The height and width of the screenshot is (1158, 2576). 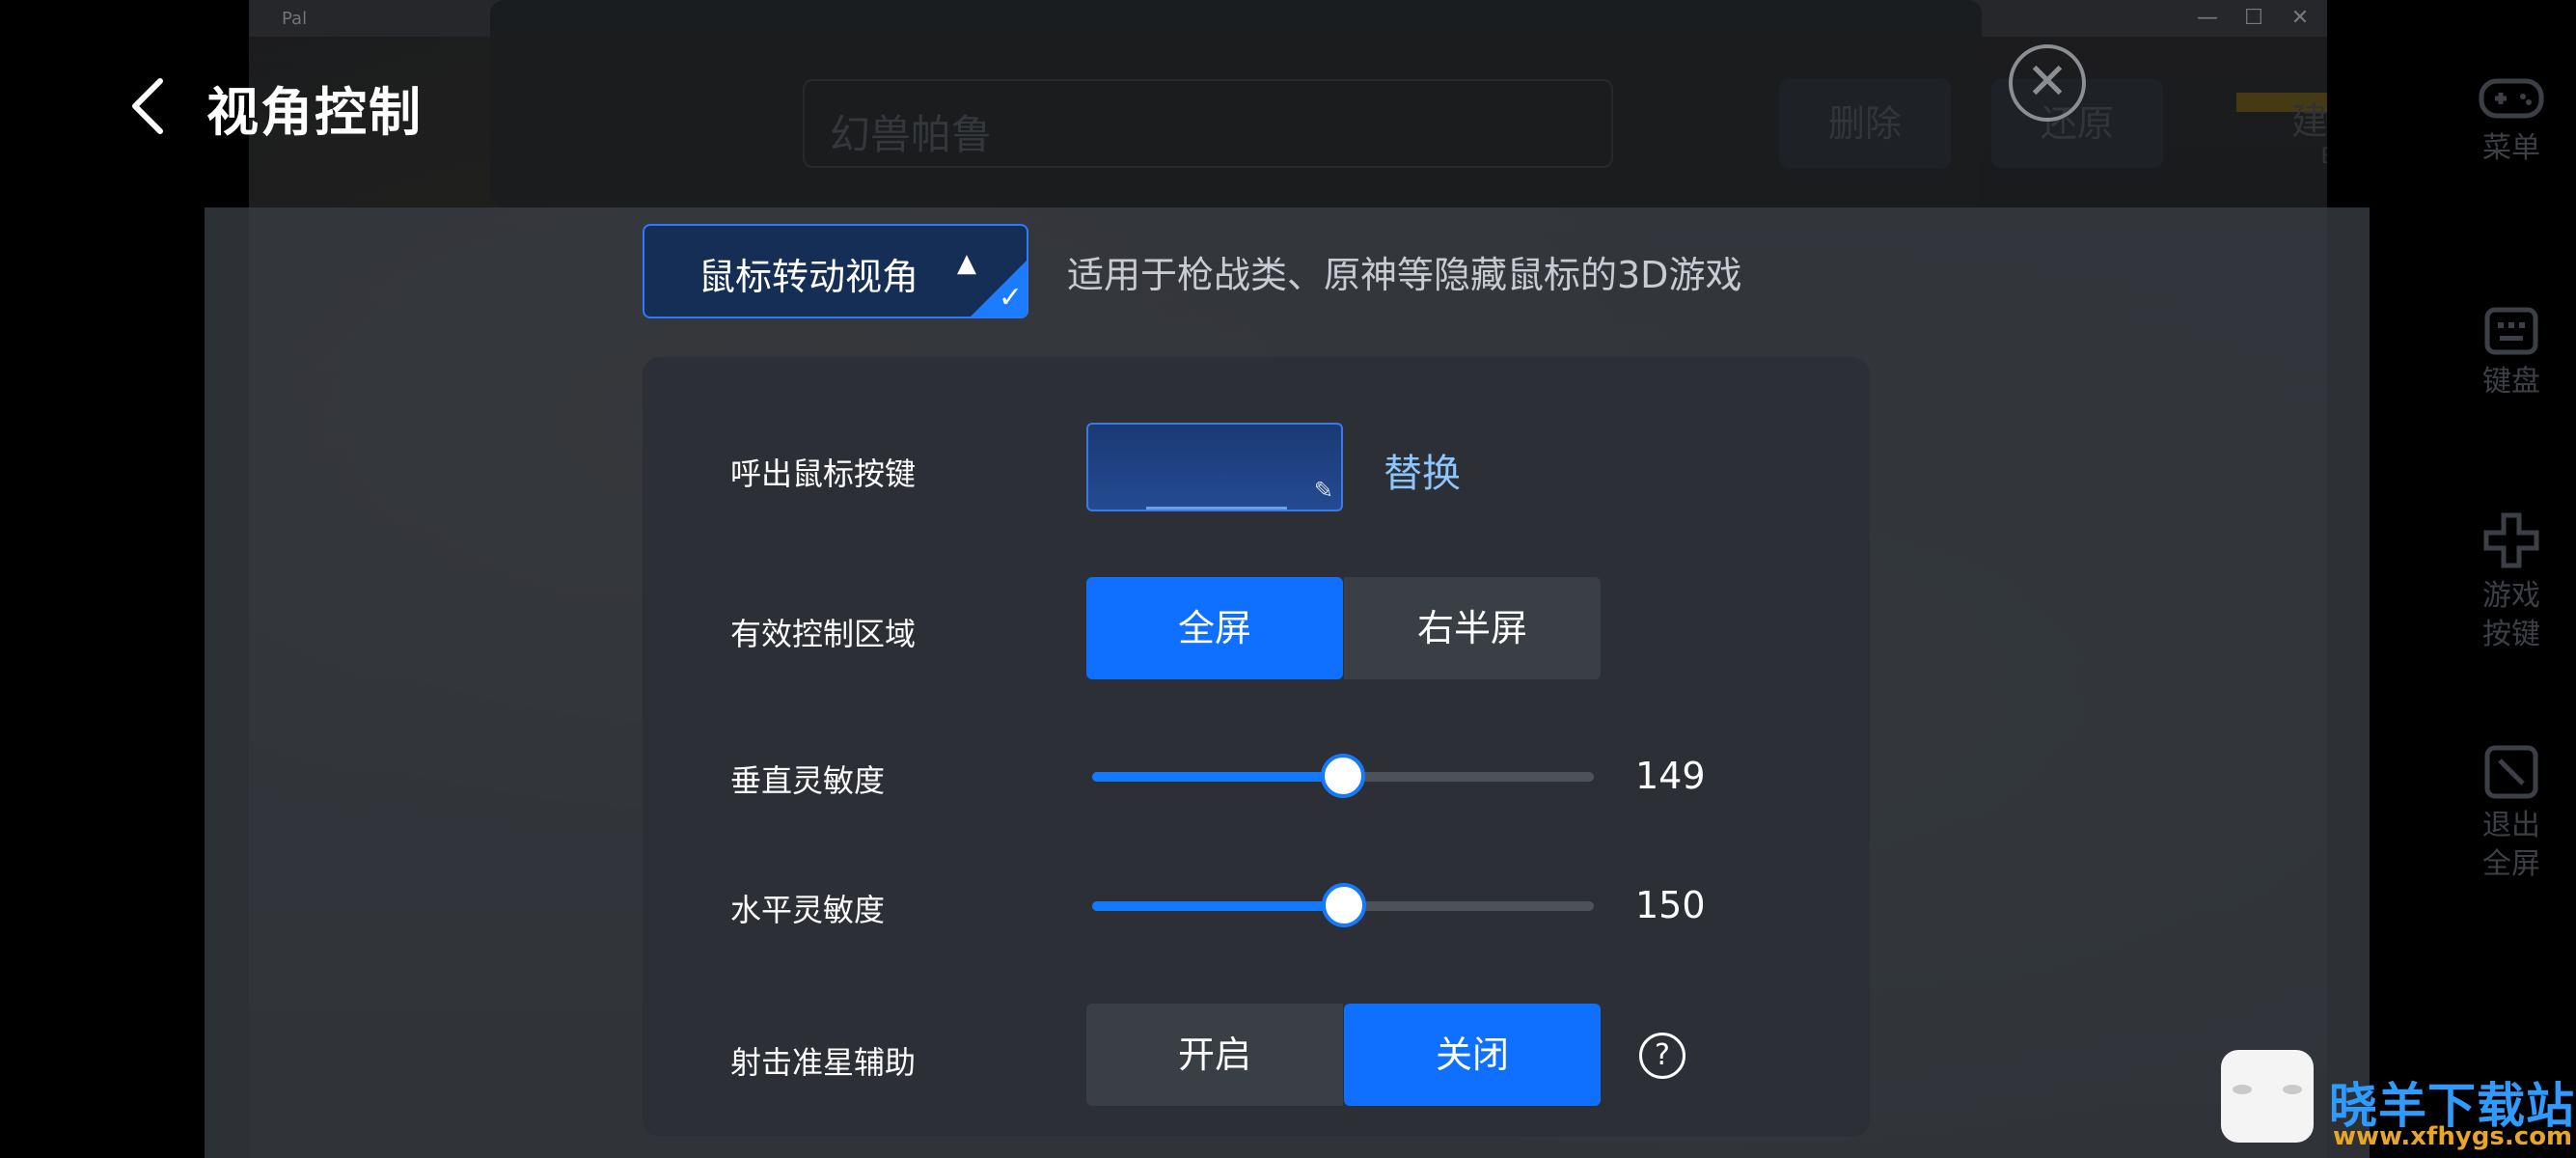 What do you see at coordinates (1208, 123) in the screenshot?
I see `background-name-field: 幻兽帕鲁` at bounding box center [1208, 123].